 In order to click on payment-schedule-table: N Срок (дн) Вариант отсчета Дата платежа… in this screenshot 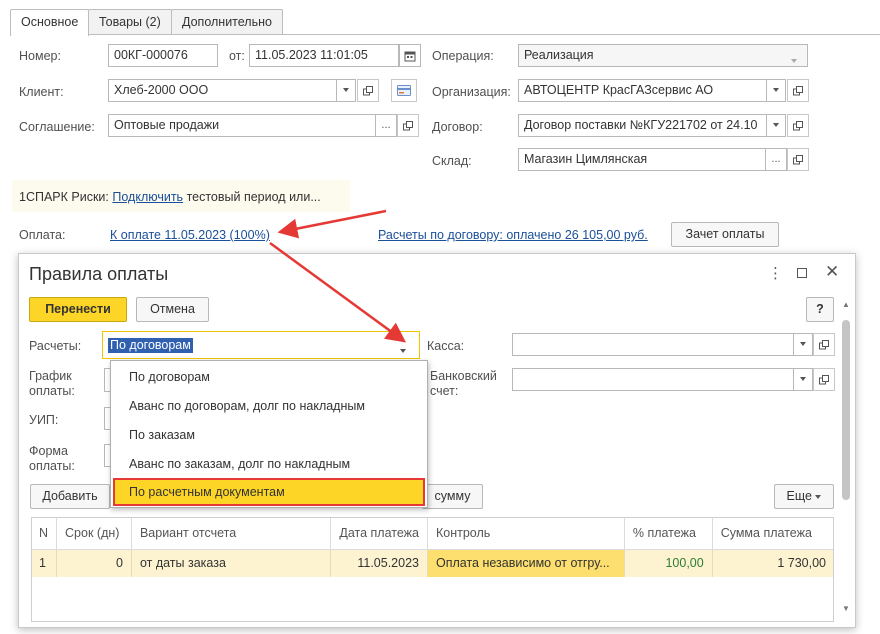, I will do `click(432, 547)`.